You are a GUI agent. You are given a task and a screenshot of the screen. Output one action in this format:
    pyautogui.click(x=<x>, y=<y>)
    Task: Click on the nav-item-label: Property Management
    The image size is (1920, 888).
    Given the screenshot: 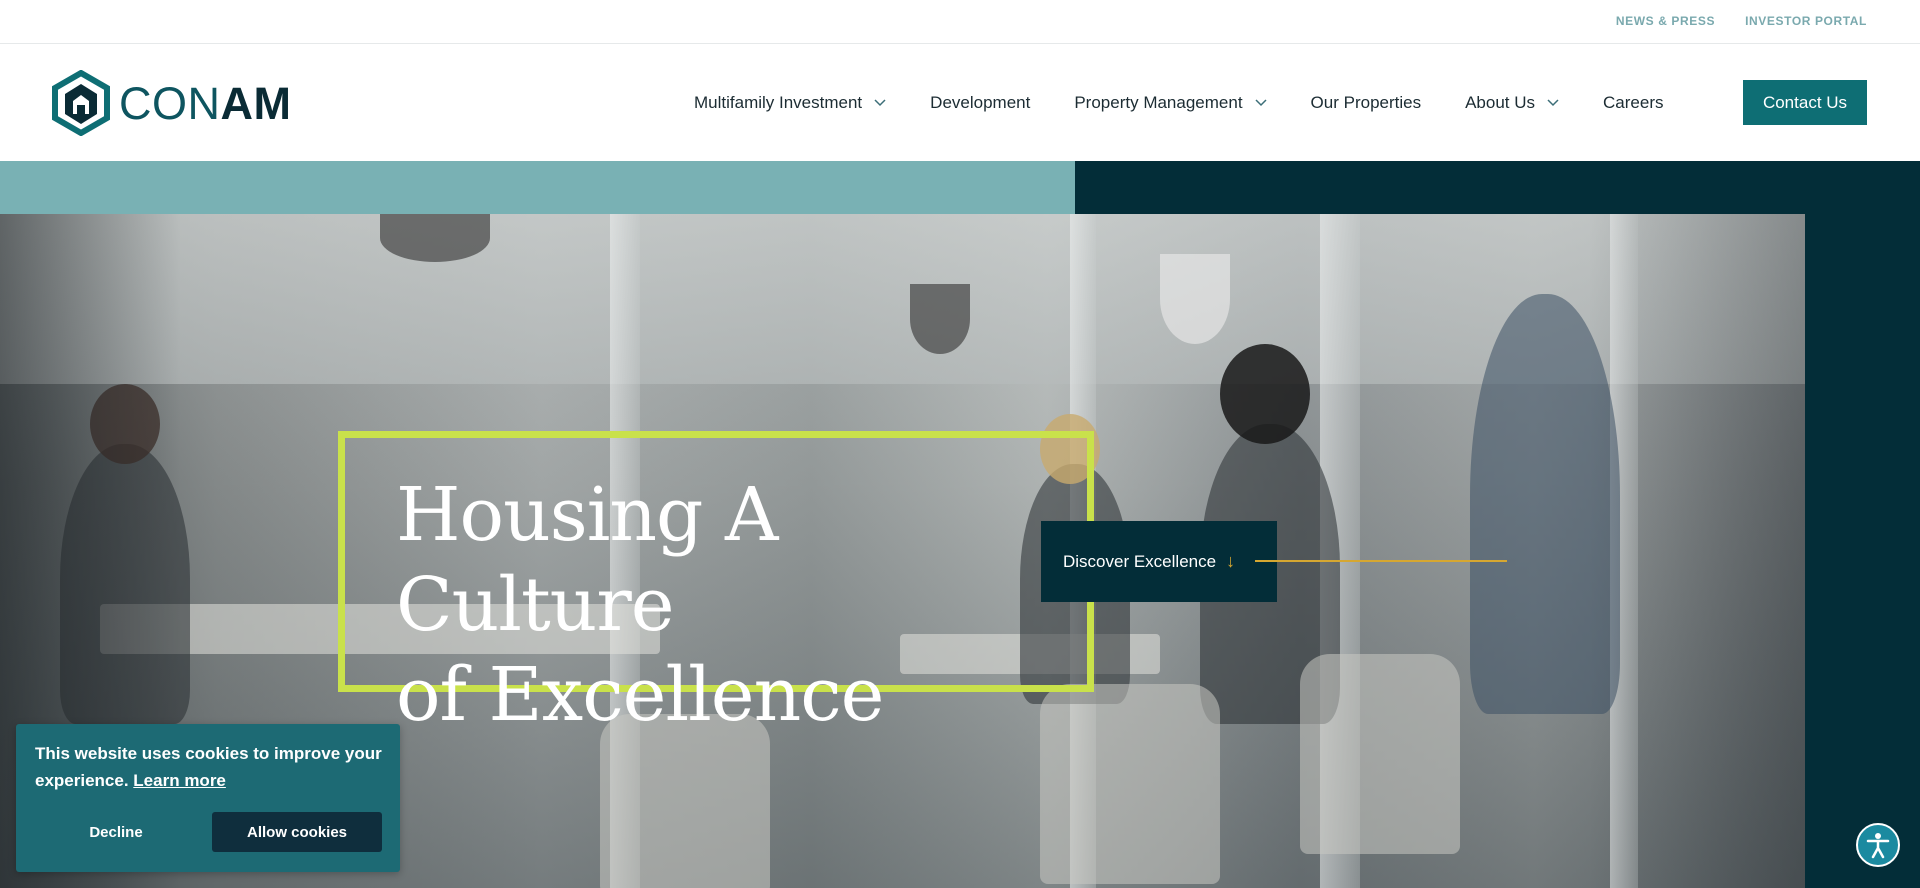 What is the action you would take?
    pyautogui.click(x=1158, y=102)
    